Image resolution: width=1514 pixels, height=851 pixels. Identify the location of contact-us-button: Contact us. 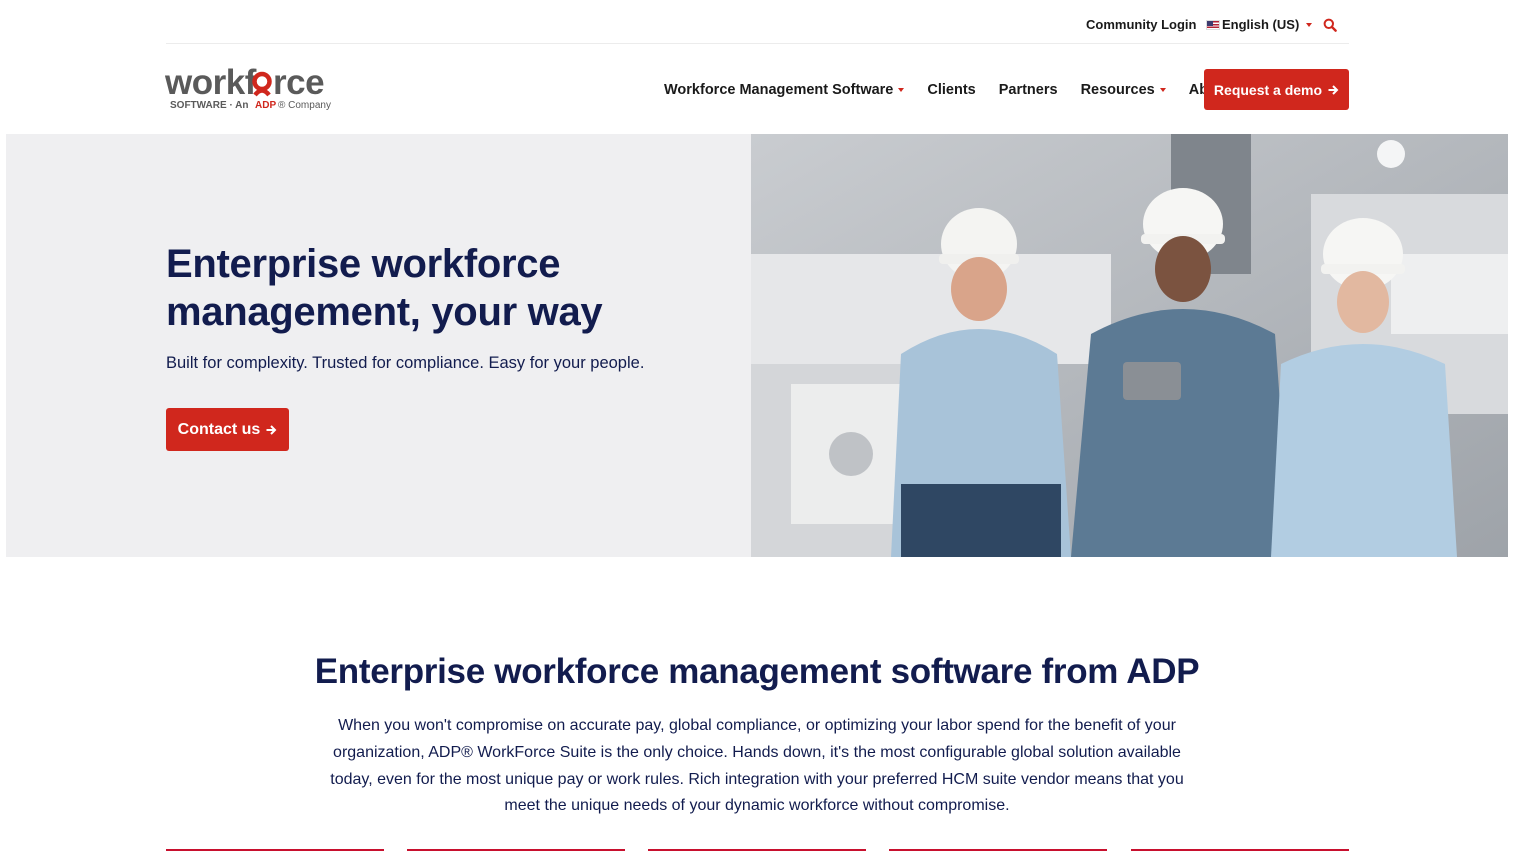
(227, 429).